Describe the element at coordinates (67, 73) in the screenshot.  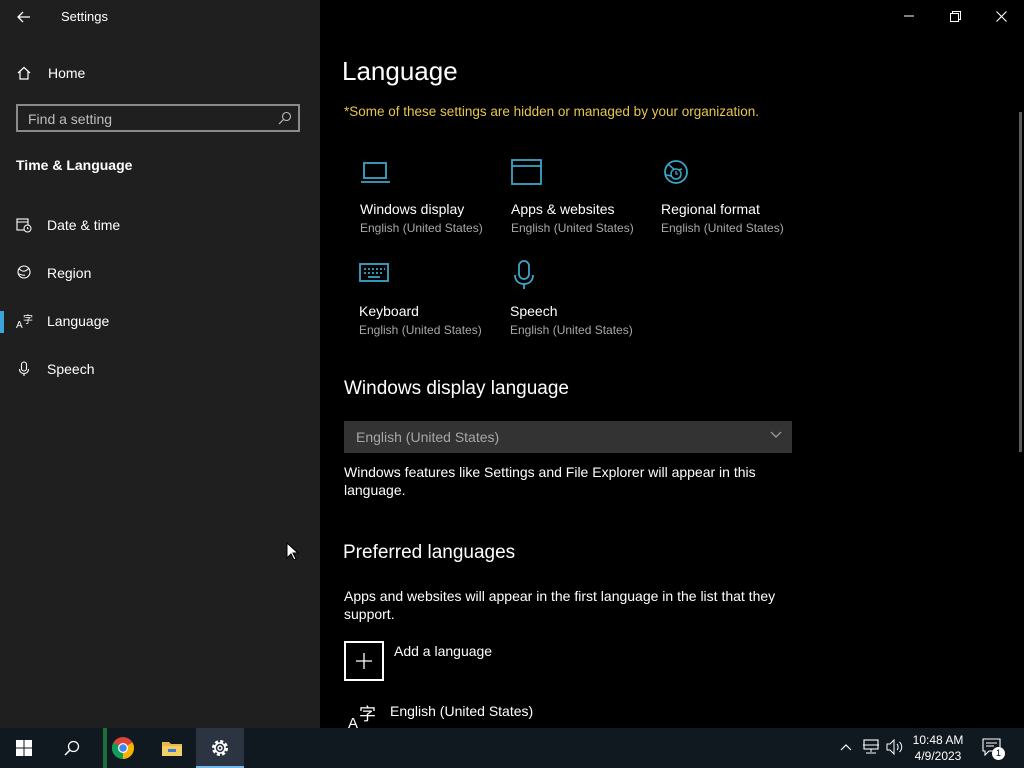
I see `home-label: Home` at that location.